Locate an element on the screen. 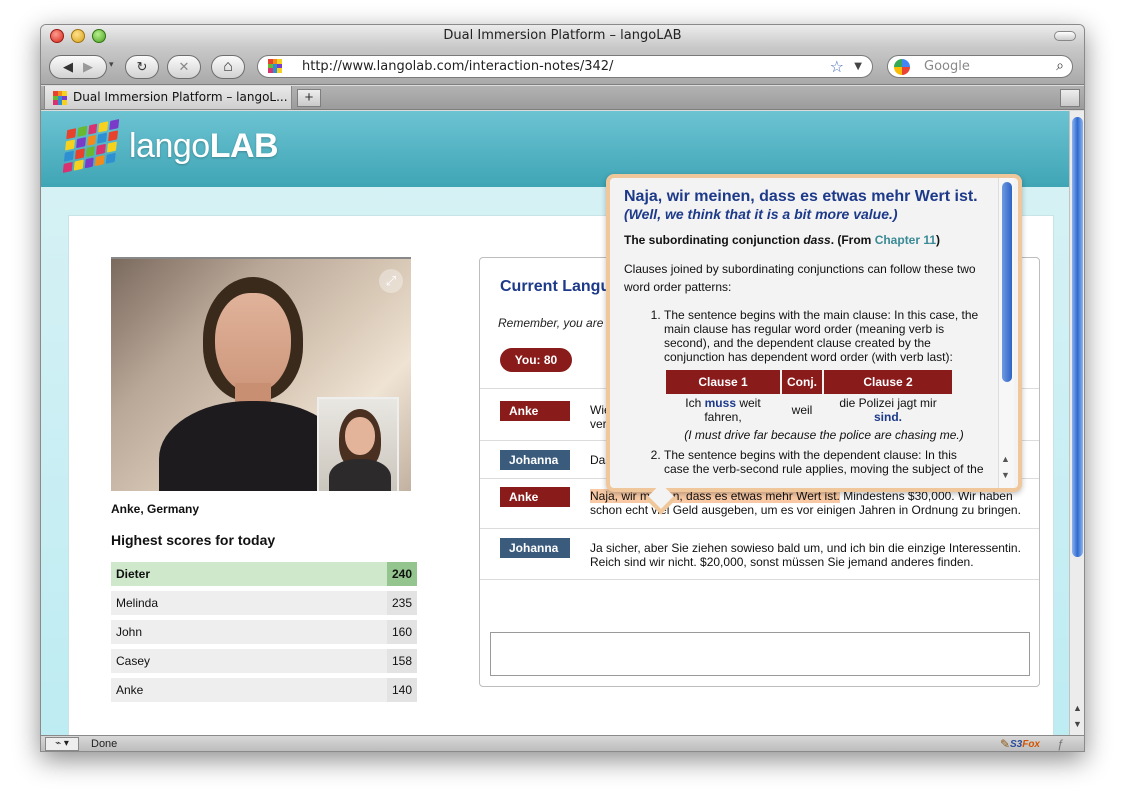  score-value: 160 is located at coordinates (402, 632).